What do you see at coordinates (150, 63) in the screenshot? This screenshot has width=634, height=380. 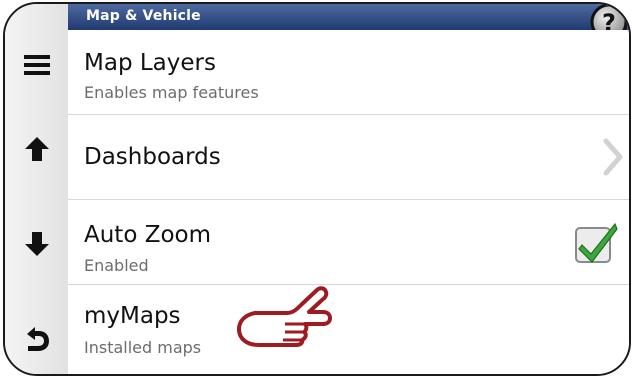 I see `list-item-title: Map Layers` at bounding box center [150, 63].